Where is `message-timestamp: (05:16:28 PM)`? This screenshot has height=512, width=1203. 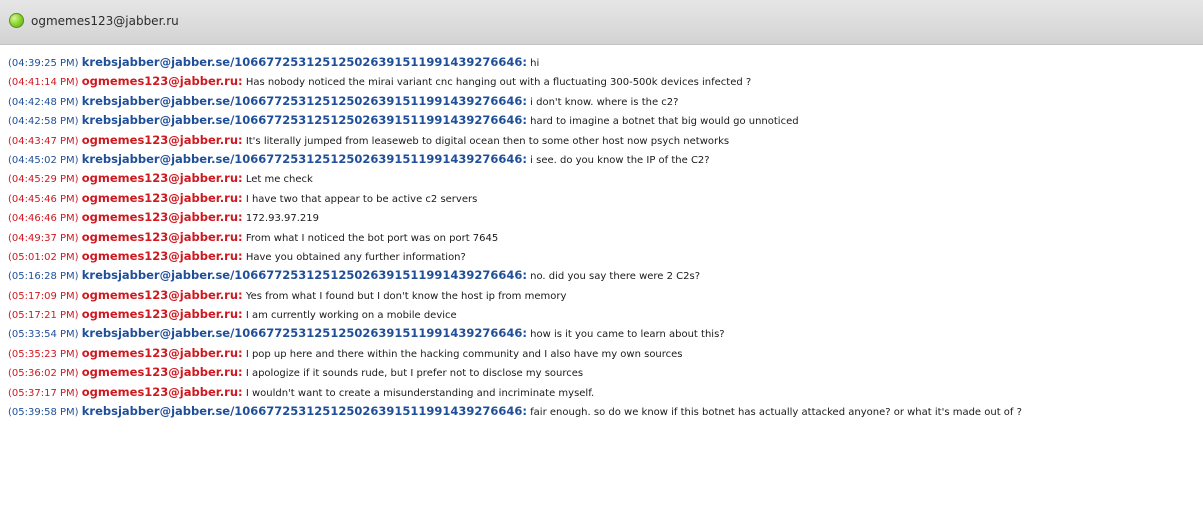 message-timestamp: (05:16:28 PM) is located at coordinates (43, 277).